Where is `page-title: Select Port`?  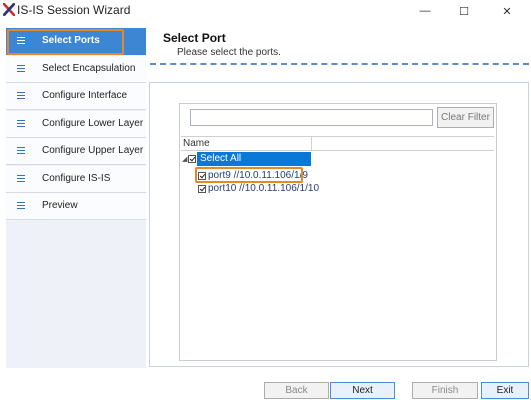 page-title: Select Port is located at coordinates (194, 38).